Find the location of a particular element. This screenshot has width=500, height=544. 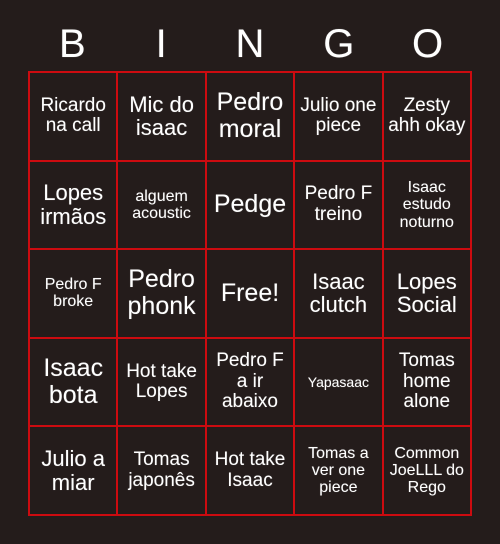

bingo-cell-label: Tomas japonês is located at coordinates (161, 470).